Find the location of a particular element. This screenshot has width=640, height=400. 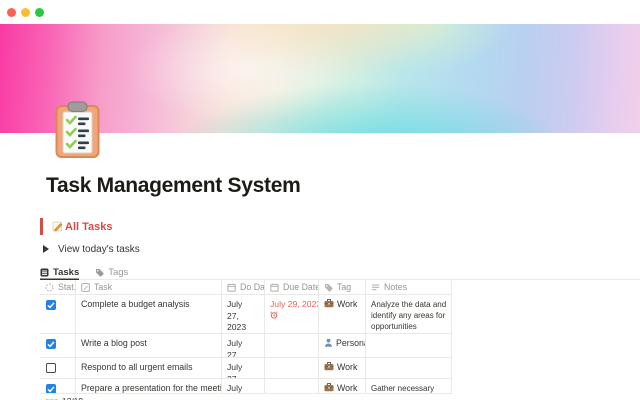

close-window-button is located at coordinates (11, 12).